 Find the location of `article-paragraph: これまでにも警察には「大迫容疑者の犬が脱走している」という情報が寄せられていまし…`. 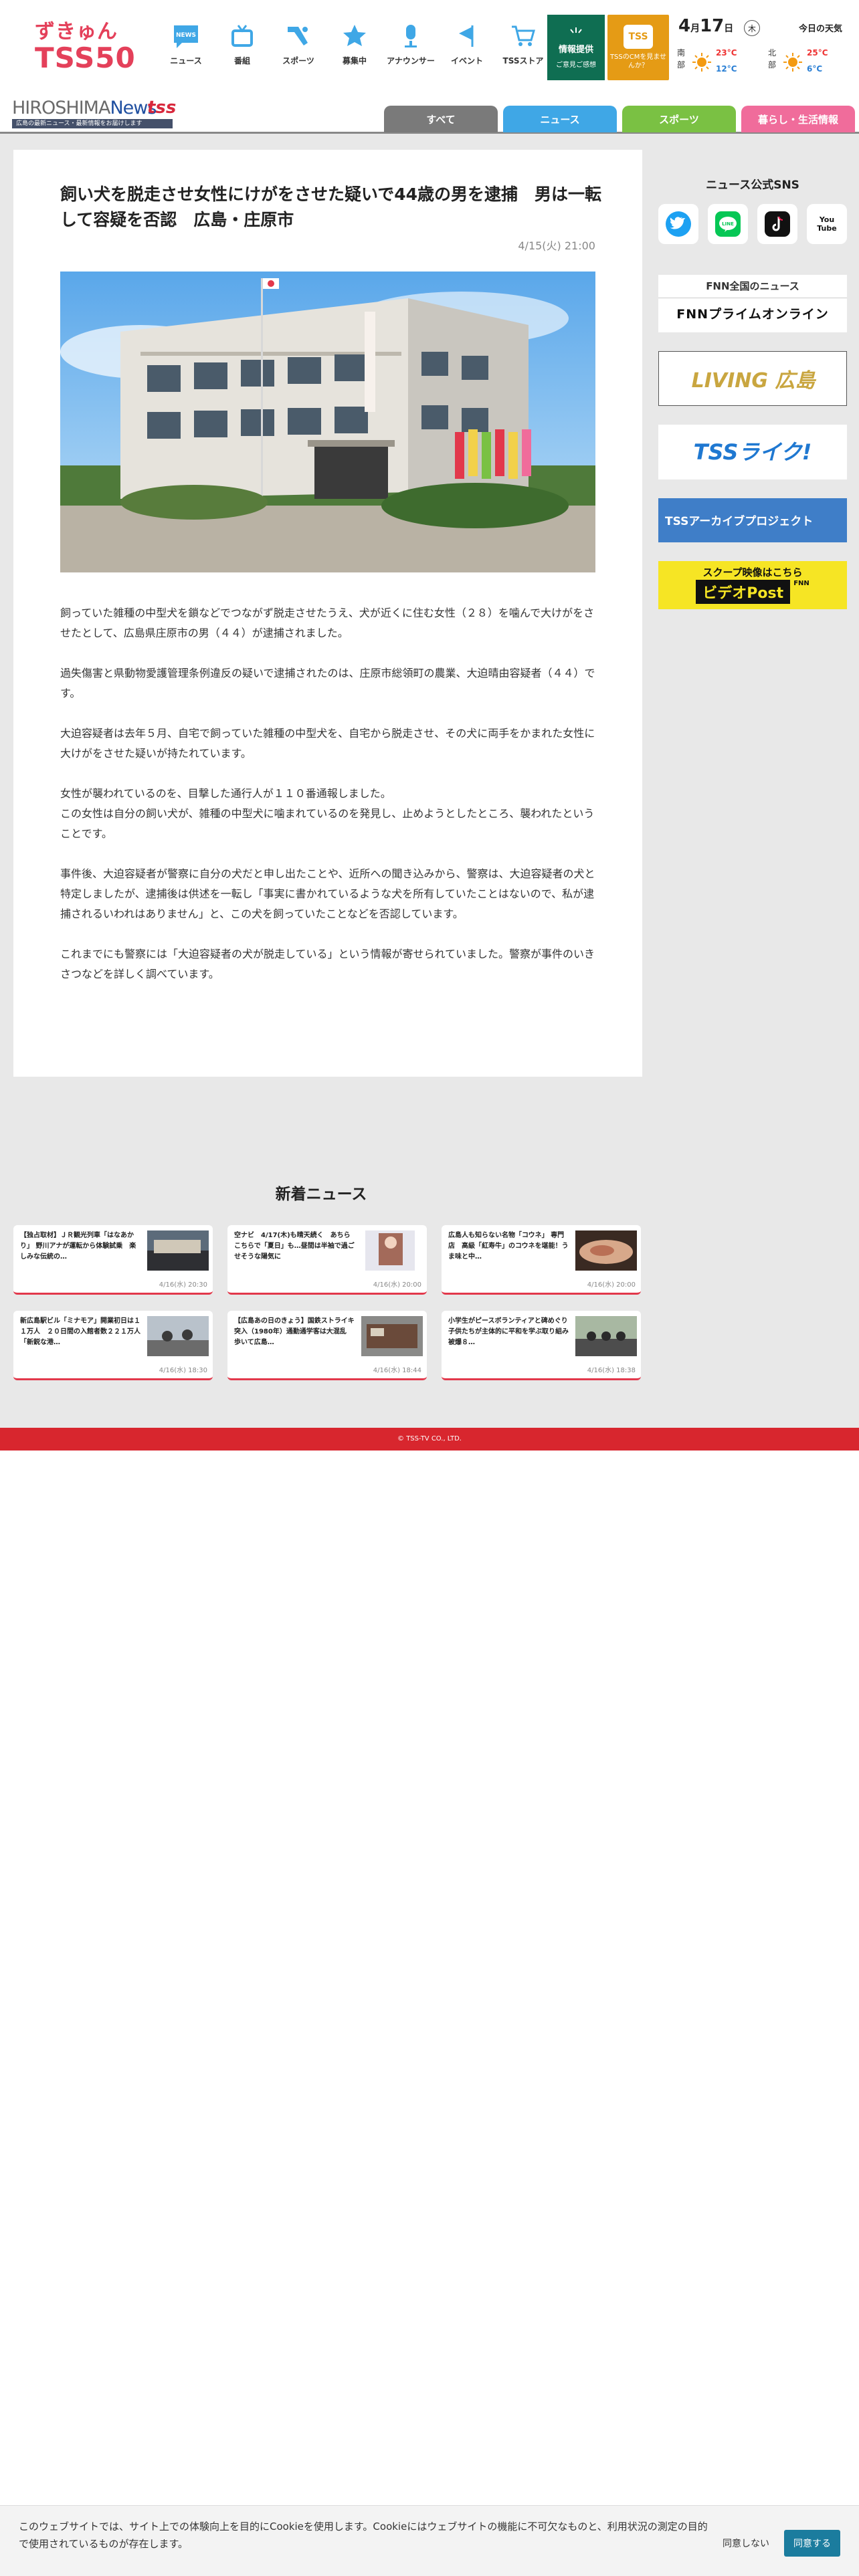

article-paragraph: これまでにも警察には「大迫容疑者の犬が脱走している」という情報が寄せられていまし… is located at coordinates (327, 964).